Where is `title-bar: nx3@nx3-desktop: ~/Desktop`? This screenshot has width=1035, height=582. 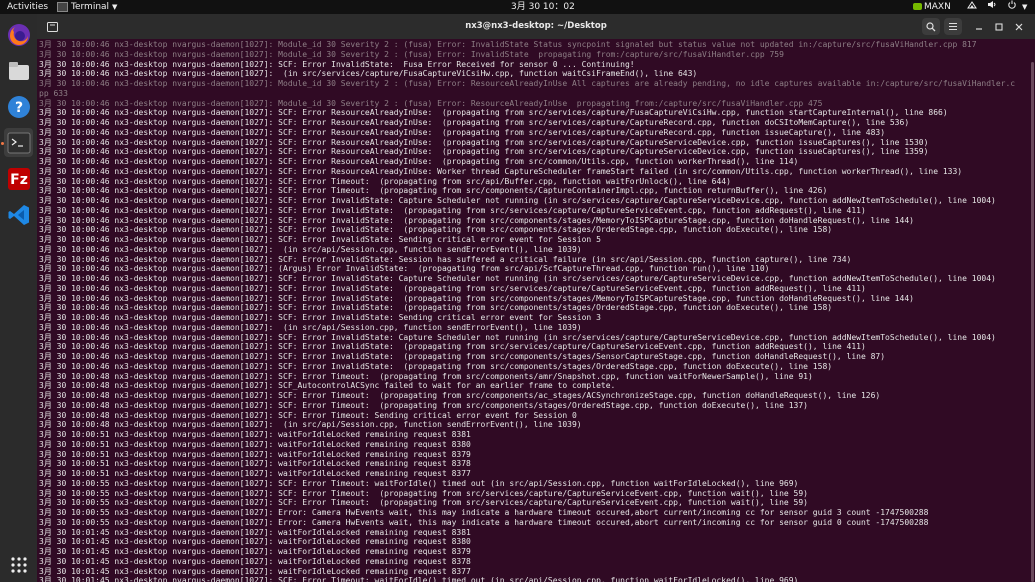 title-bar: nx3@nx3-desktop: ~/Desktop is located at coordinates (536, 26).